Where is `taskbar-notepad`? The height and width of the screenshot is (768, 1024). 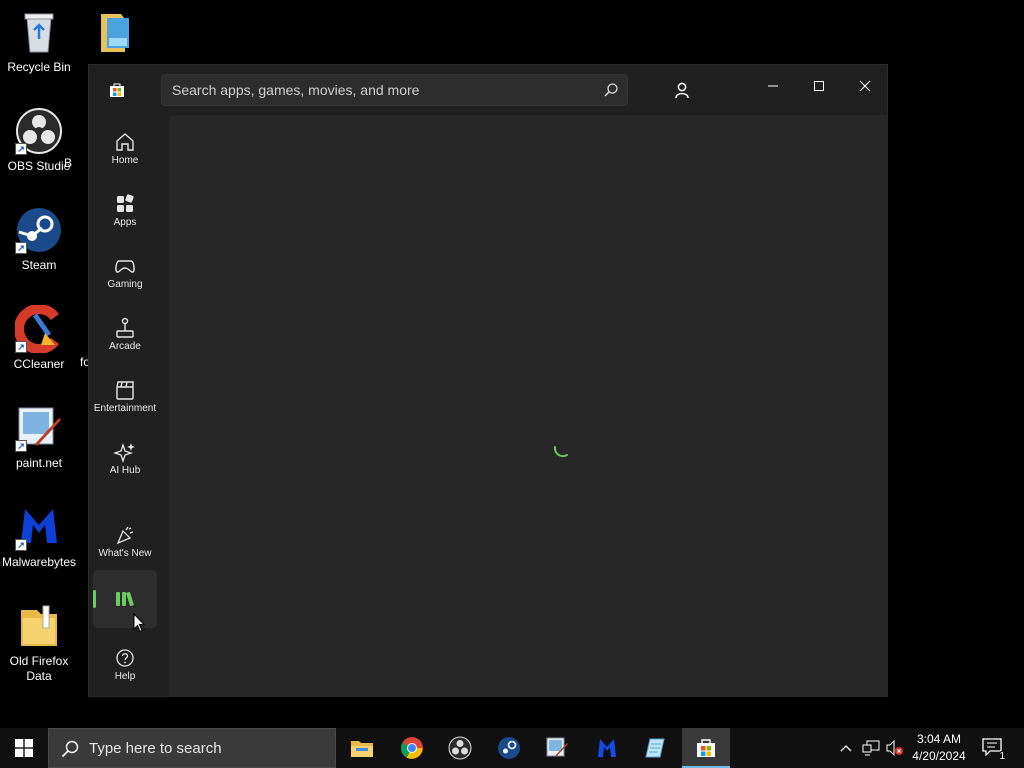
taskbar-notepad is located at coordinates (656, 748).